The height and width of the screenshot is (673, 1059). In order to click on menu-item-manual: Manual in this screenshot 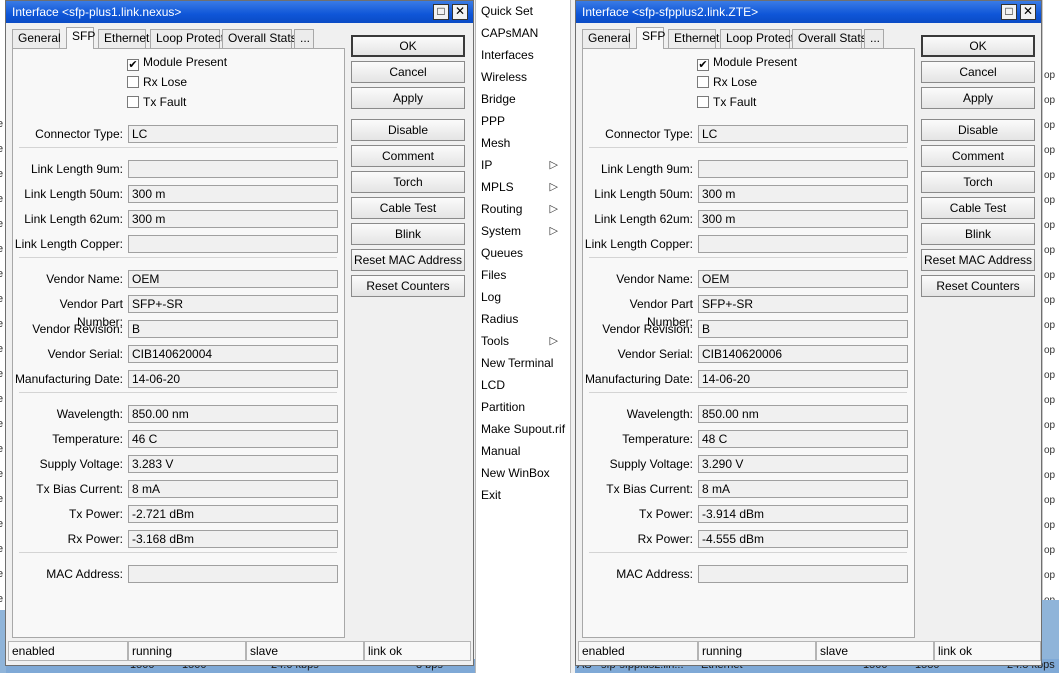, I will do `click(523, 451)`.